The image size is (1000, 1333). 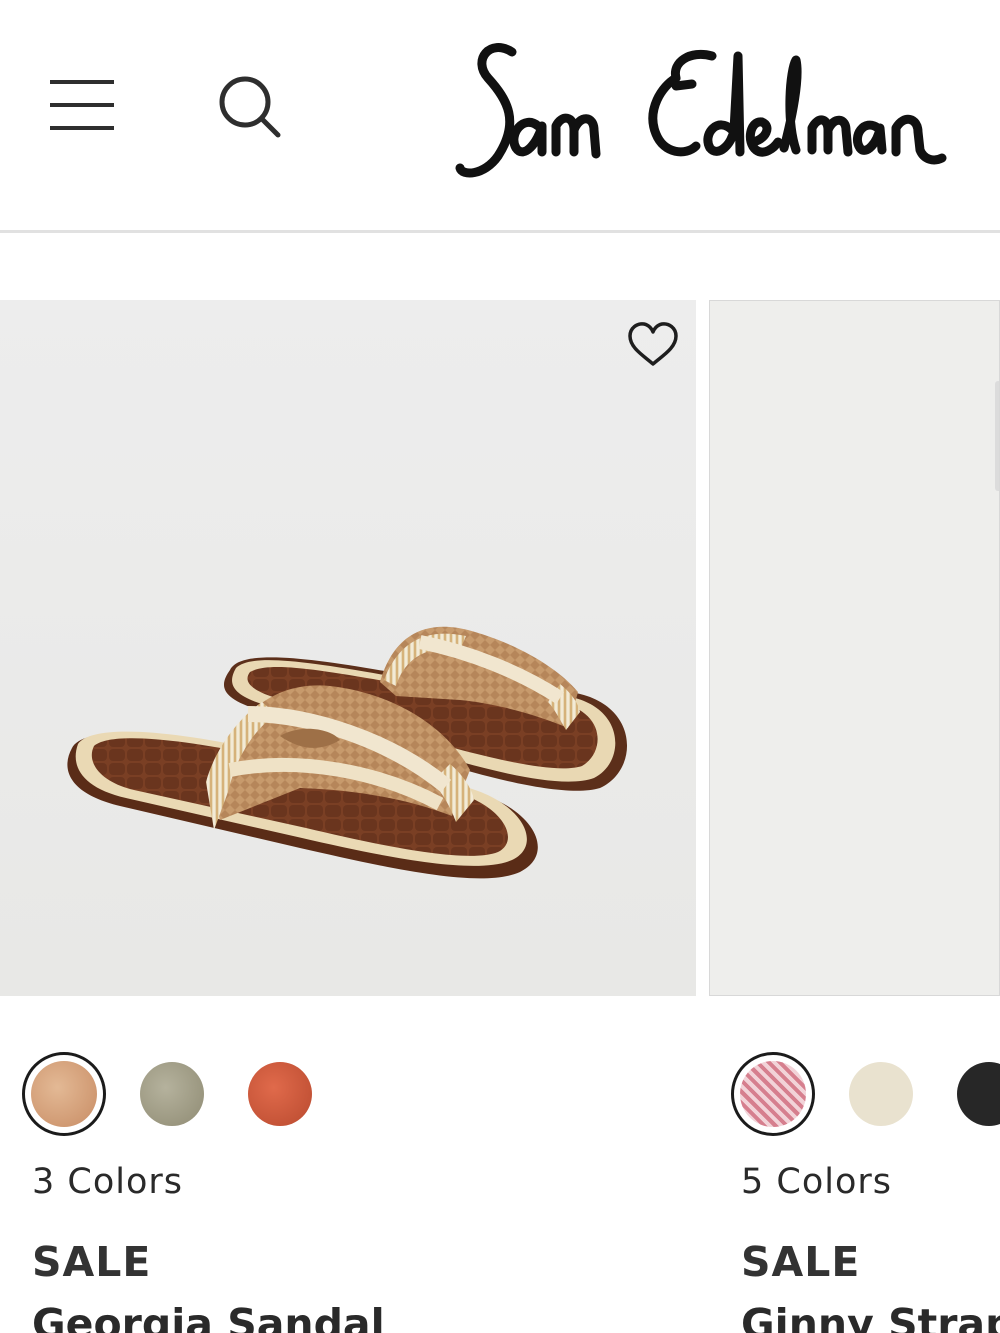 What do you see at coordinates (208, 1316) in the screenshot?
I see `product-name: Georgia Sandal` at bounding box center [208, 1316].